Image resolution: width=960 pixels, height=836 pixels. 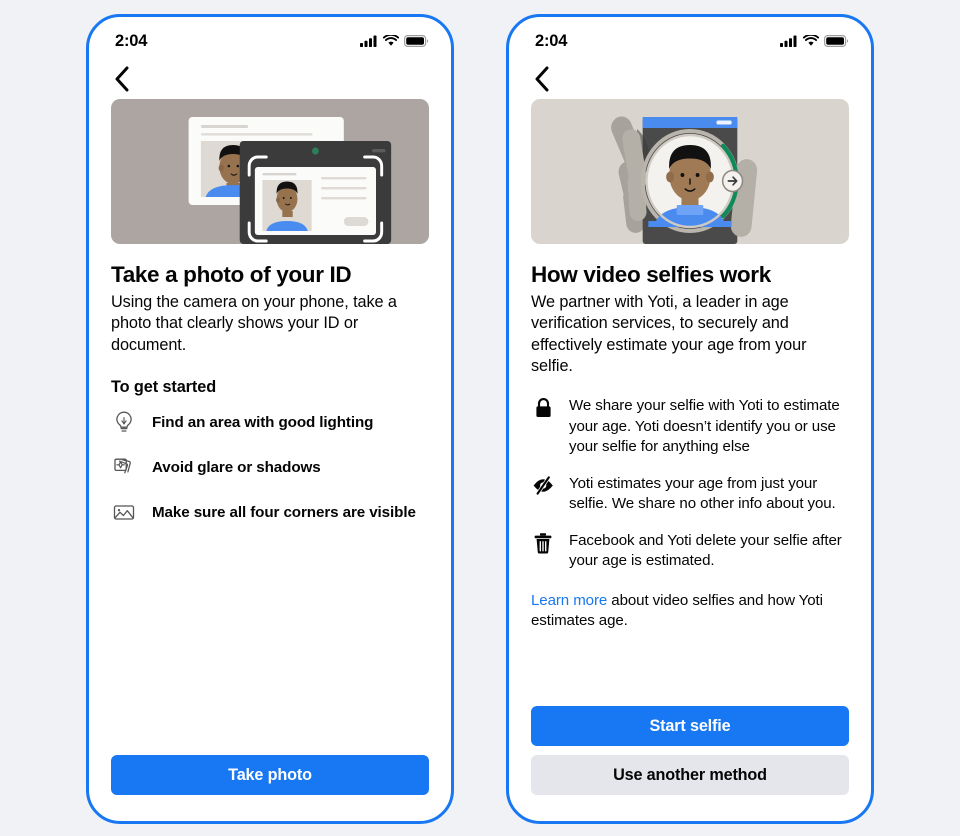 I want to click on list-item: Make sure all four corners are visible, so click(x=270, y=512).